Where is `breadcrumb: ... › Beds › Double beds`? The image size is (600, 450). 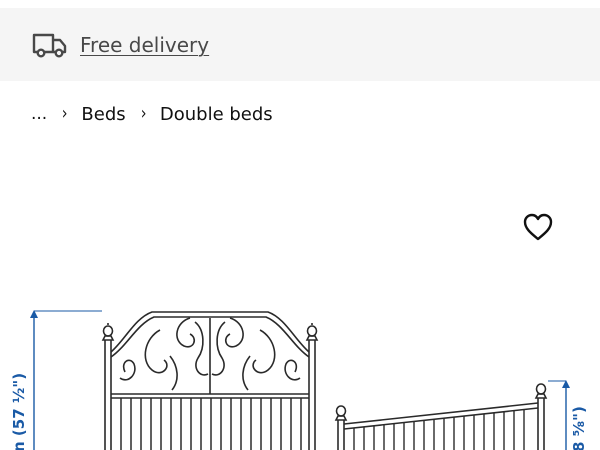
breadcrumb: ... › Beds › Double beds is located at coordinates (152, 114).